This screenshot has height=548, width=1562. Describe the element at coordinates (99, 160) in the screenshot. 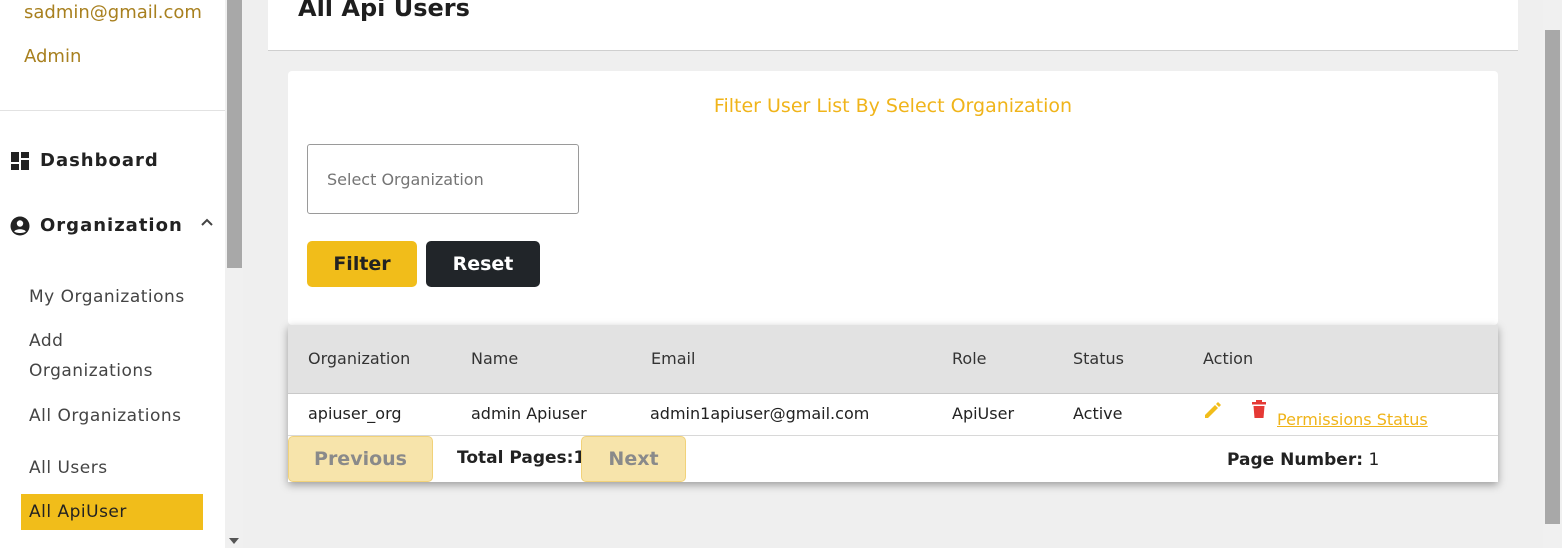

I see `sidebar-item-label: Dashboard` at that location.